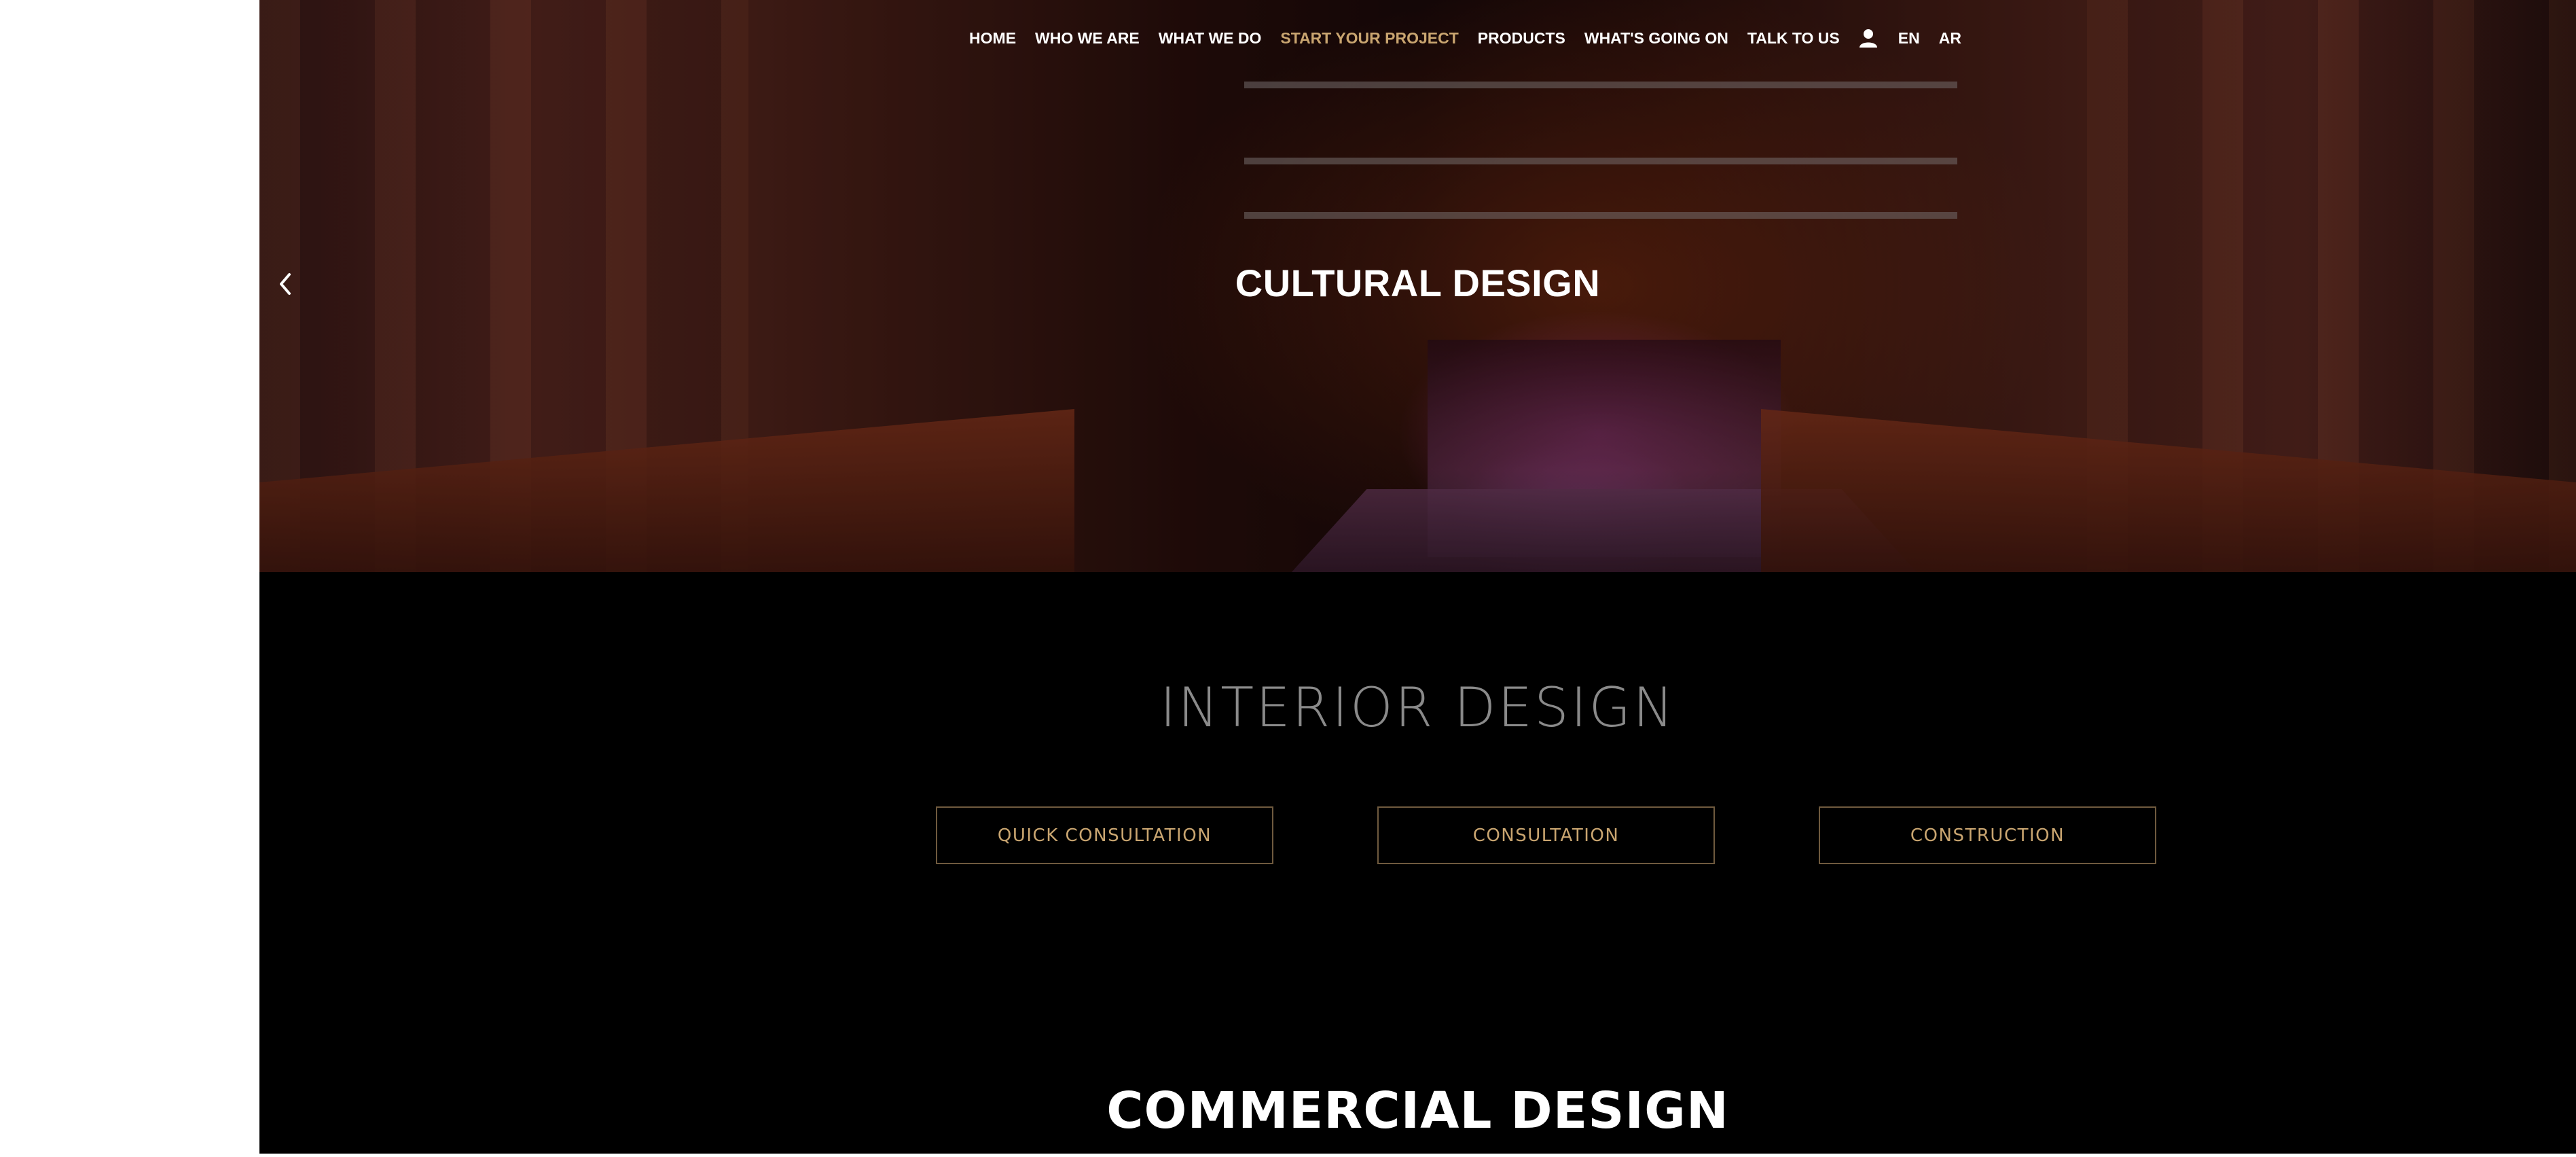  Describe the element at coordinates (1909, 39) in the screenshot. I see `language-en: EN` at that location.